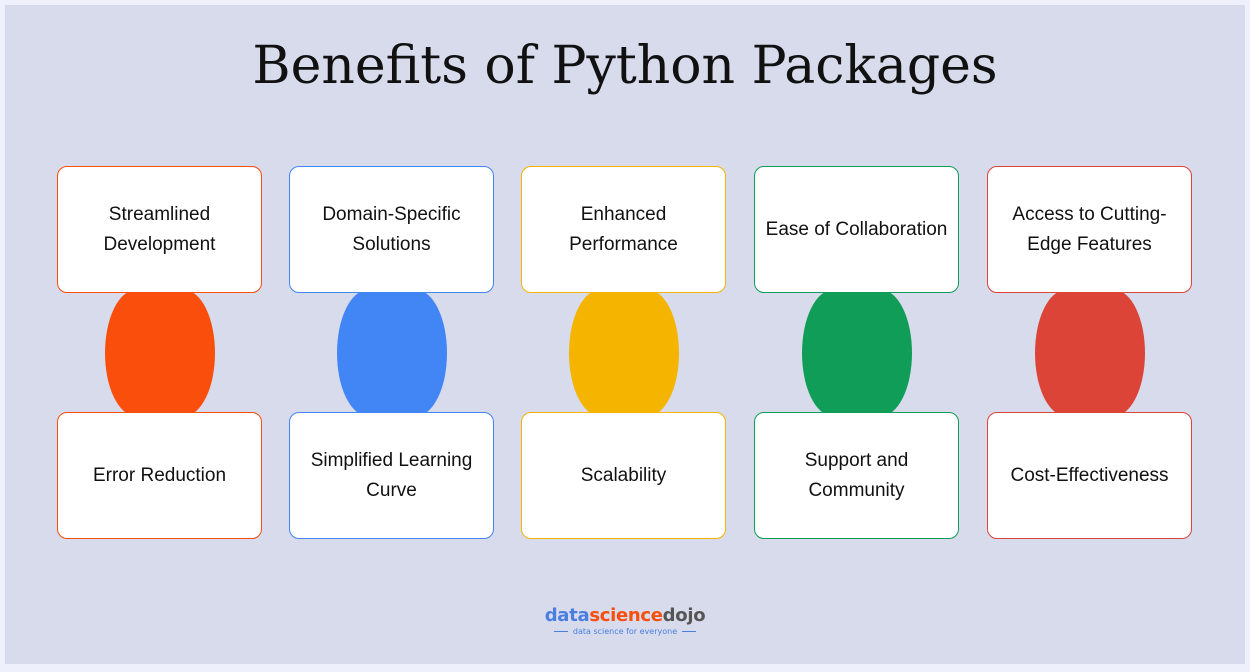  Describe the element at coordinates (625, 631) in the screenshot. I see `logo-tagline: data science for everyone` at that location.